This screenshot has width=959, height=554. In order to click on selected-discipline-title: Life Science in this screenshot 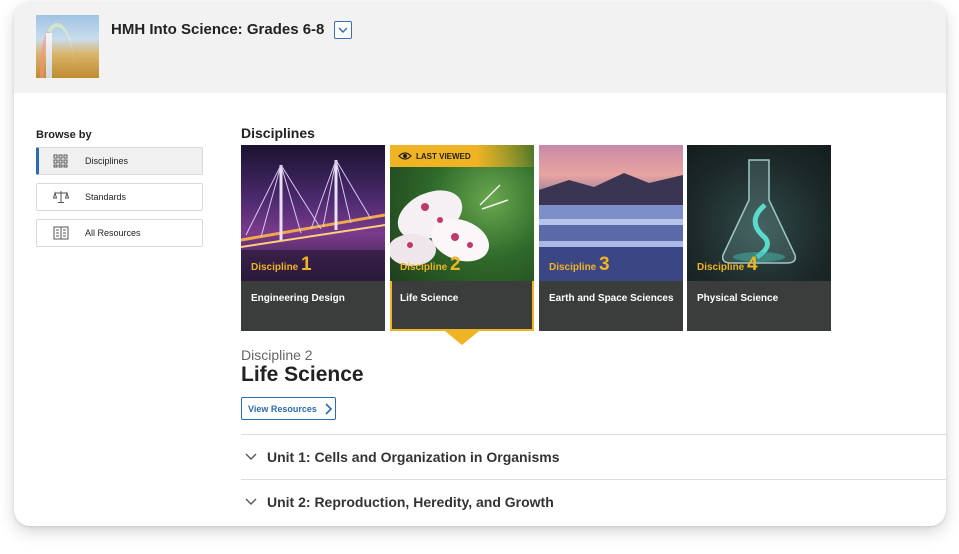, I will do `click(302, 374)`.